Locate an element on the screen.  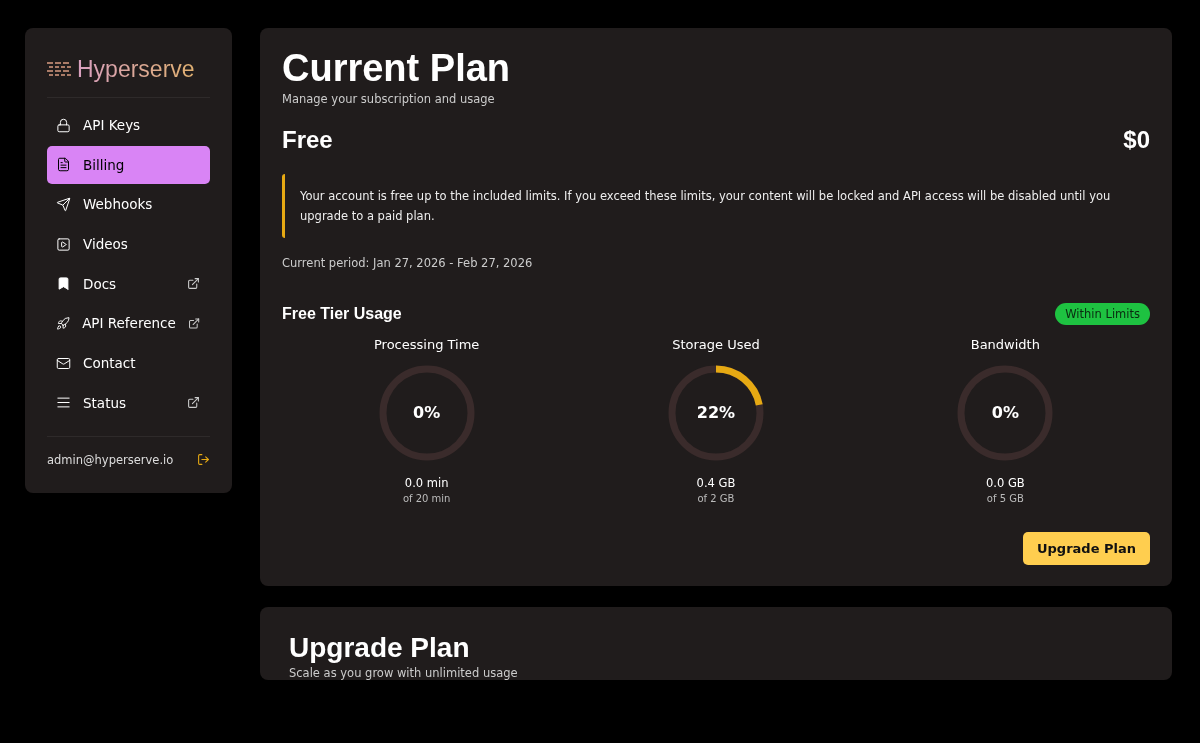
nav-item: Docs is located at coordinates (128, 283).